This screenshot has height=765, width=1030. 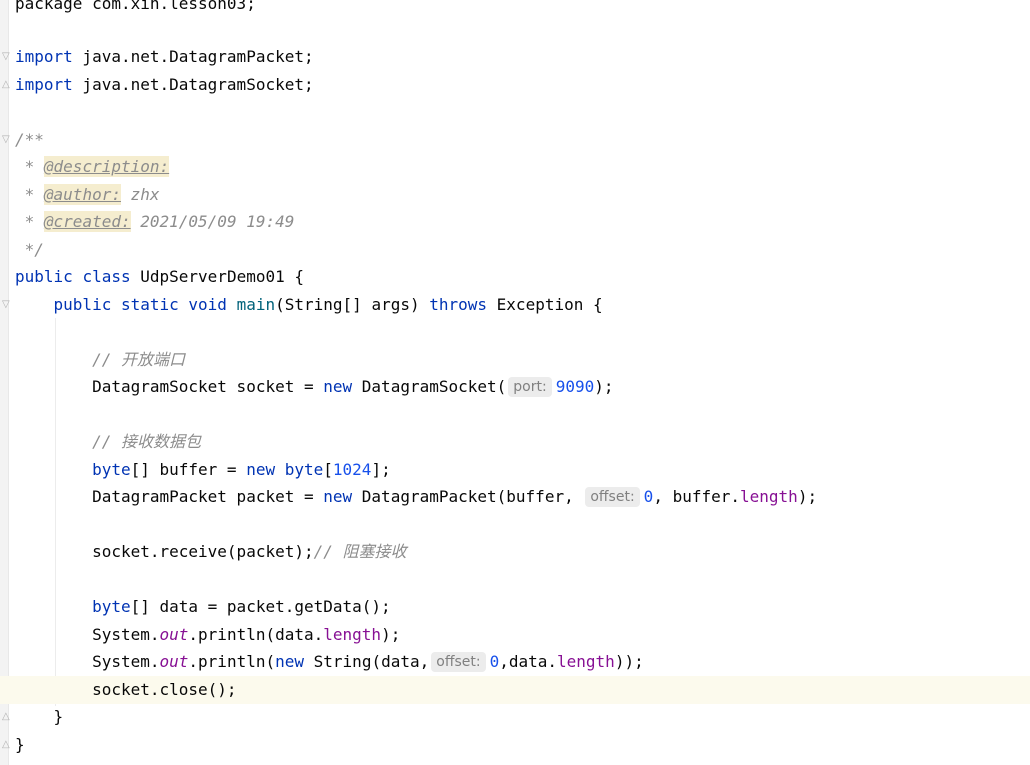 What do you see at coordinates (256, 634) in the screenshot?
I see `println-call: .println(data.` at bounding box center [256, 634].